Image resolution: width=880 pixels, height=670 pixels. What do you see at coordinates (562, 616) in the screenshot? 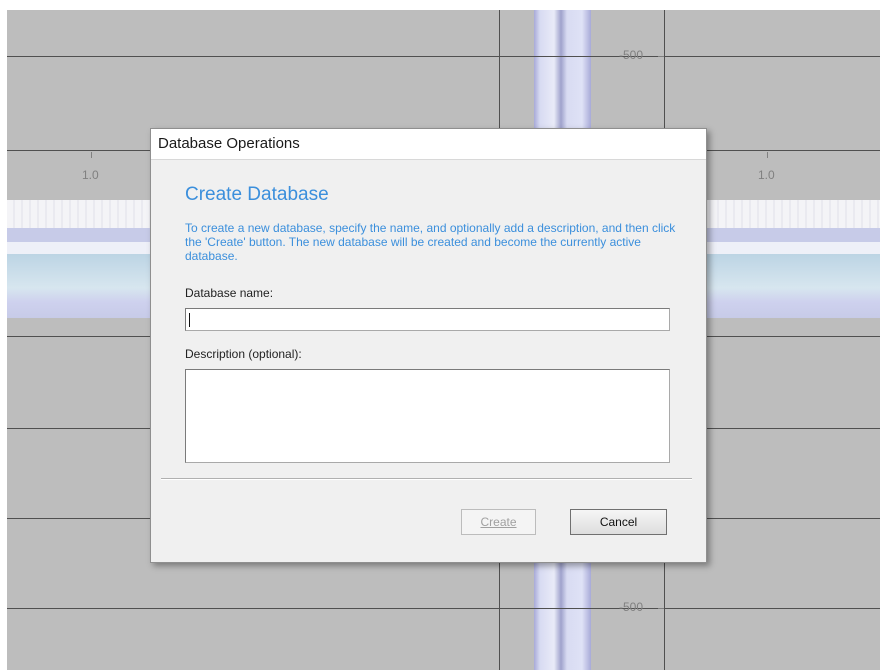
I see `vertical-track-bottom` at bounding box center [562, 616].